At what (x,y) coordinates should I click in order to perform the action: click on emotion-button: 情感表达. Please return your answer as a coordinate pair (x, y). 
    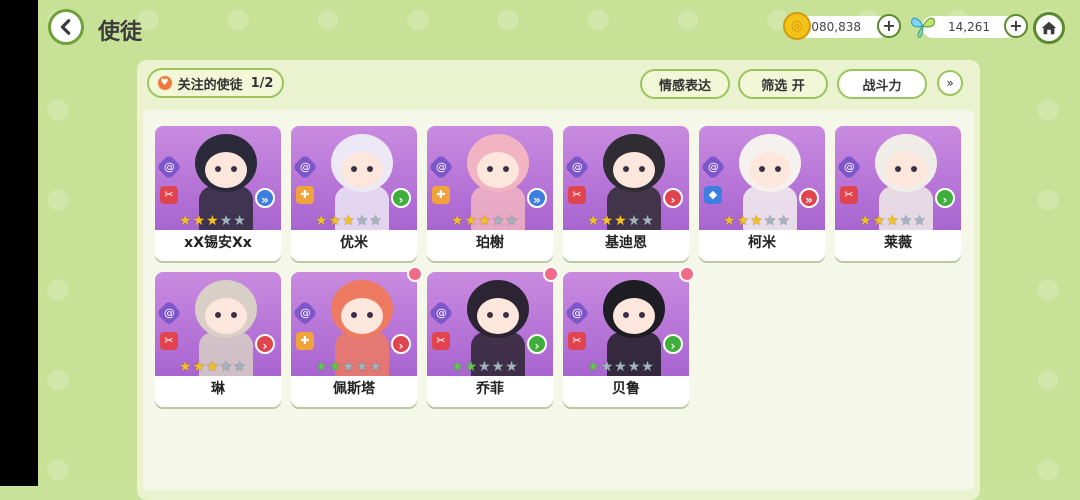
    Looking at the image, I should click on (685, 84).